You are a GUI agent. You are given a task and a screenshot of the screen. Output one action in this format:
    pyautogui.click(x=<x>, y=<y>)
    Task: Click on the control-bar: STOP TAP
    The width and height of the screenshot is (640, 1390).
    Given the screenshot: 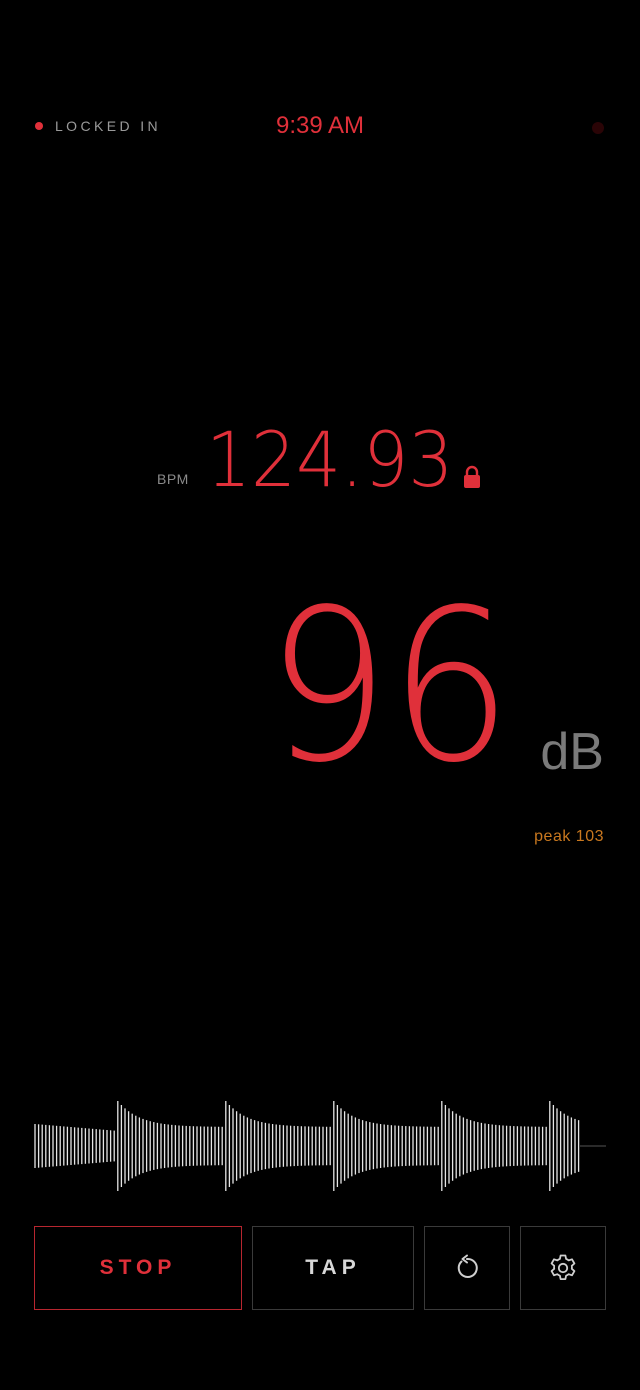 What is the action you would take?
    pyautogui.click(x=320, y=1269)
    